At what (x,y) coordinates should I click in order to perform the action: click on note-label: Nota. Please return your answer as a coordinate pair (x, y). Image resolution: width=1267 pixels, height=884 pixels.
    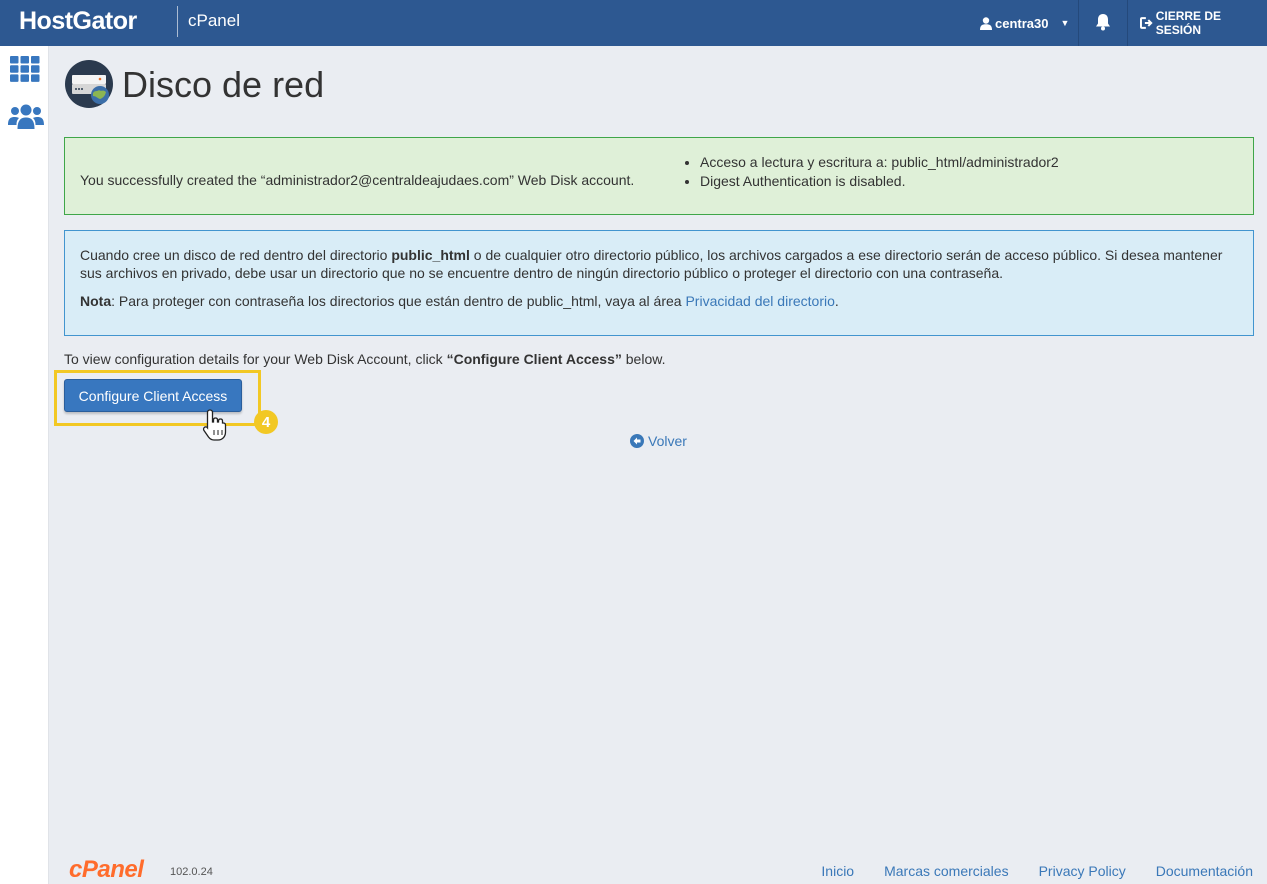
    Looking at the image, I should click on (96, 301).